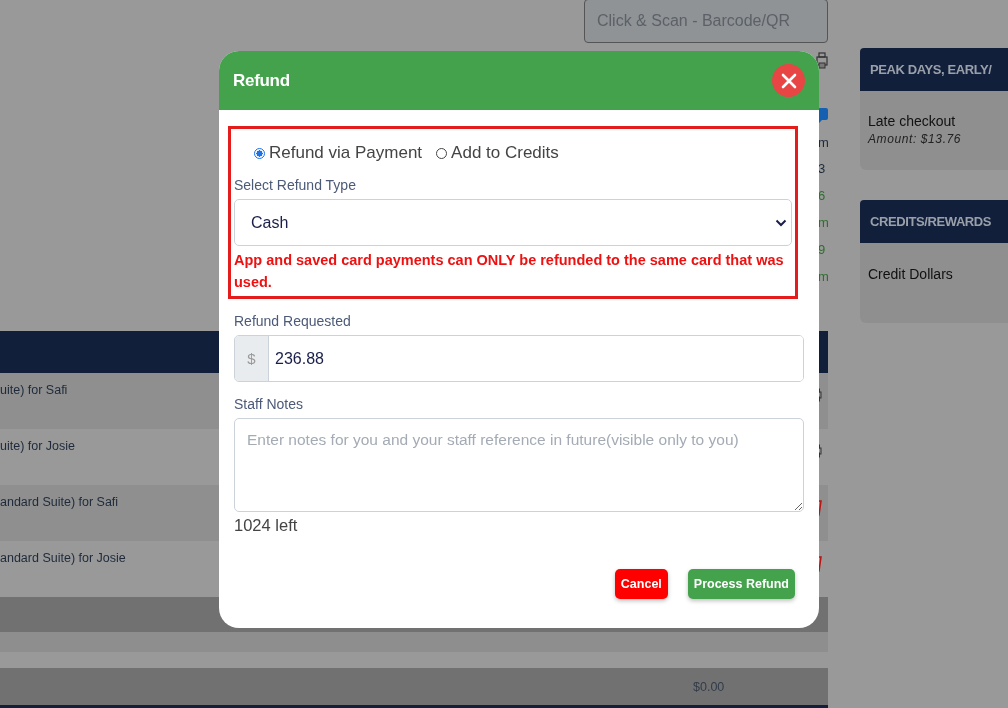  Describe the element at coordinates (34, 390) in the screenshot. I see `row-description: uite) for Safi` at that location.